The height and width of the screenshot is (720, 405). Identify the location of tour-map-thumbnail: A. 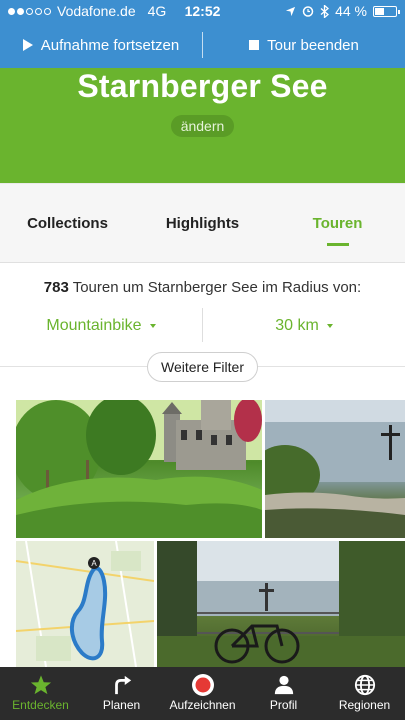
(85, 604).